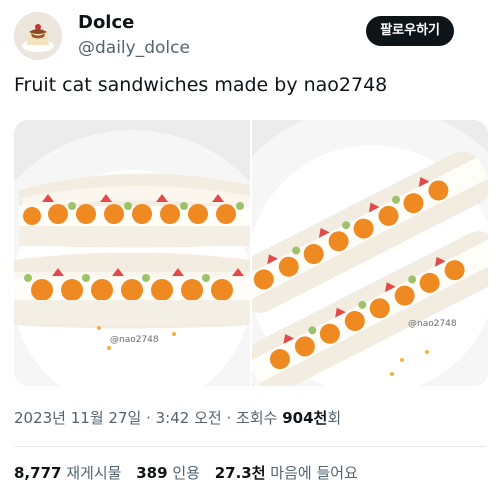  What do you see at coordinates (77, 418) in the screenshot?
I see `tweet-date: 2023년 11월 27일` at bounding box center [77, 418].